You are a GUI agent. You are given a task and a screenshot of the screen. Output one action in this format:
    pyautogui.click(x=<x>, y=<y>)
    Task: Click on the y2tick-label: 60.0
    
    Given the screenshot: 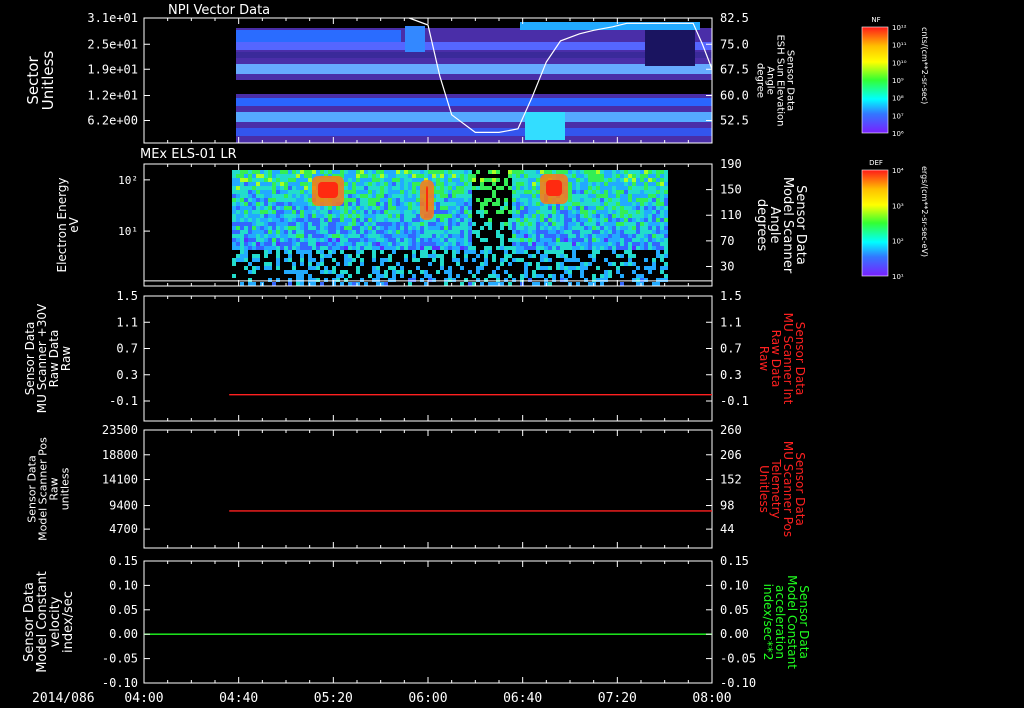 What is the action you would take?
    pyautogui.click(x=734, y=96)
    